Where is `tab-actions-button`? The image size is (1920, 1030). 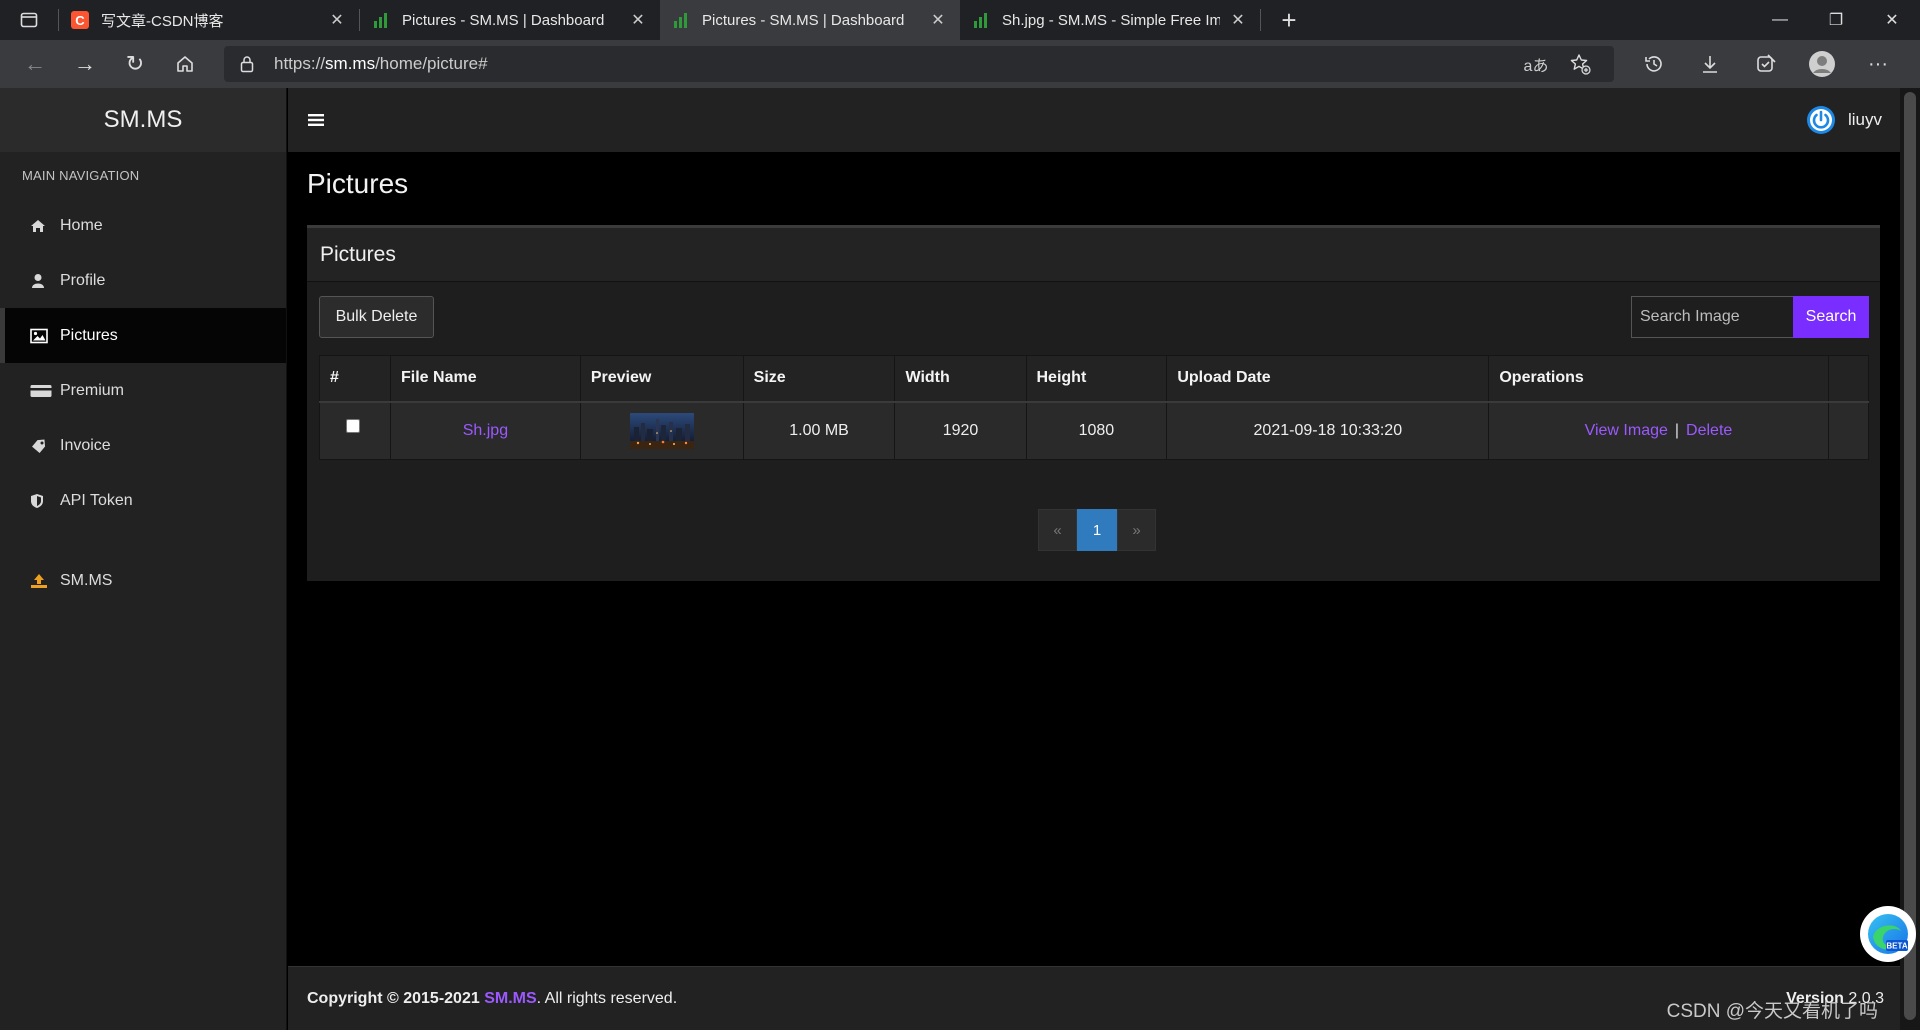
tab-actions-button is located at coordinates (29, 20).